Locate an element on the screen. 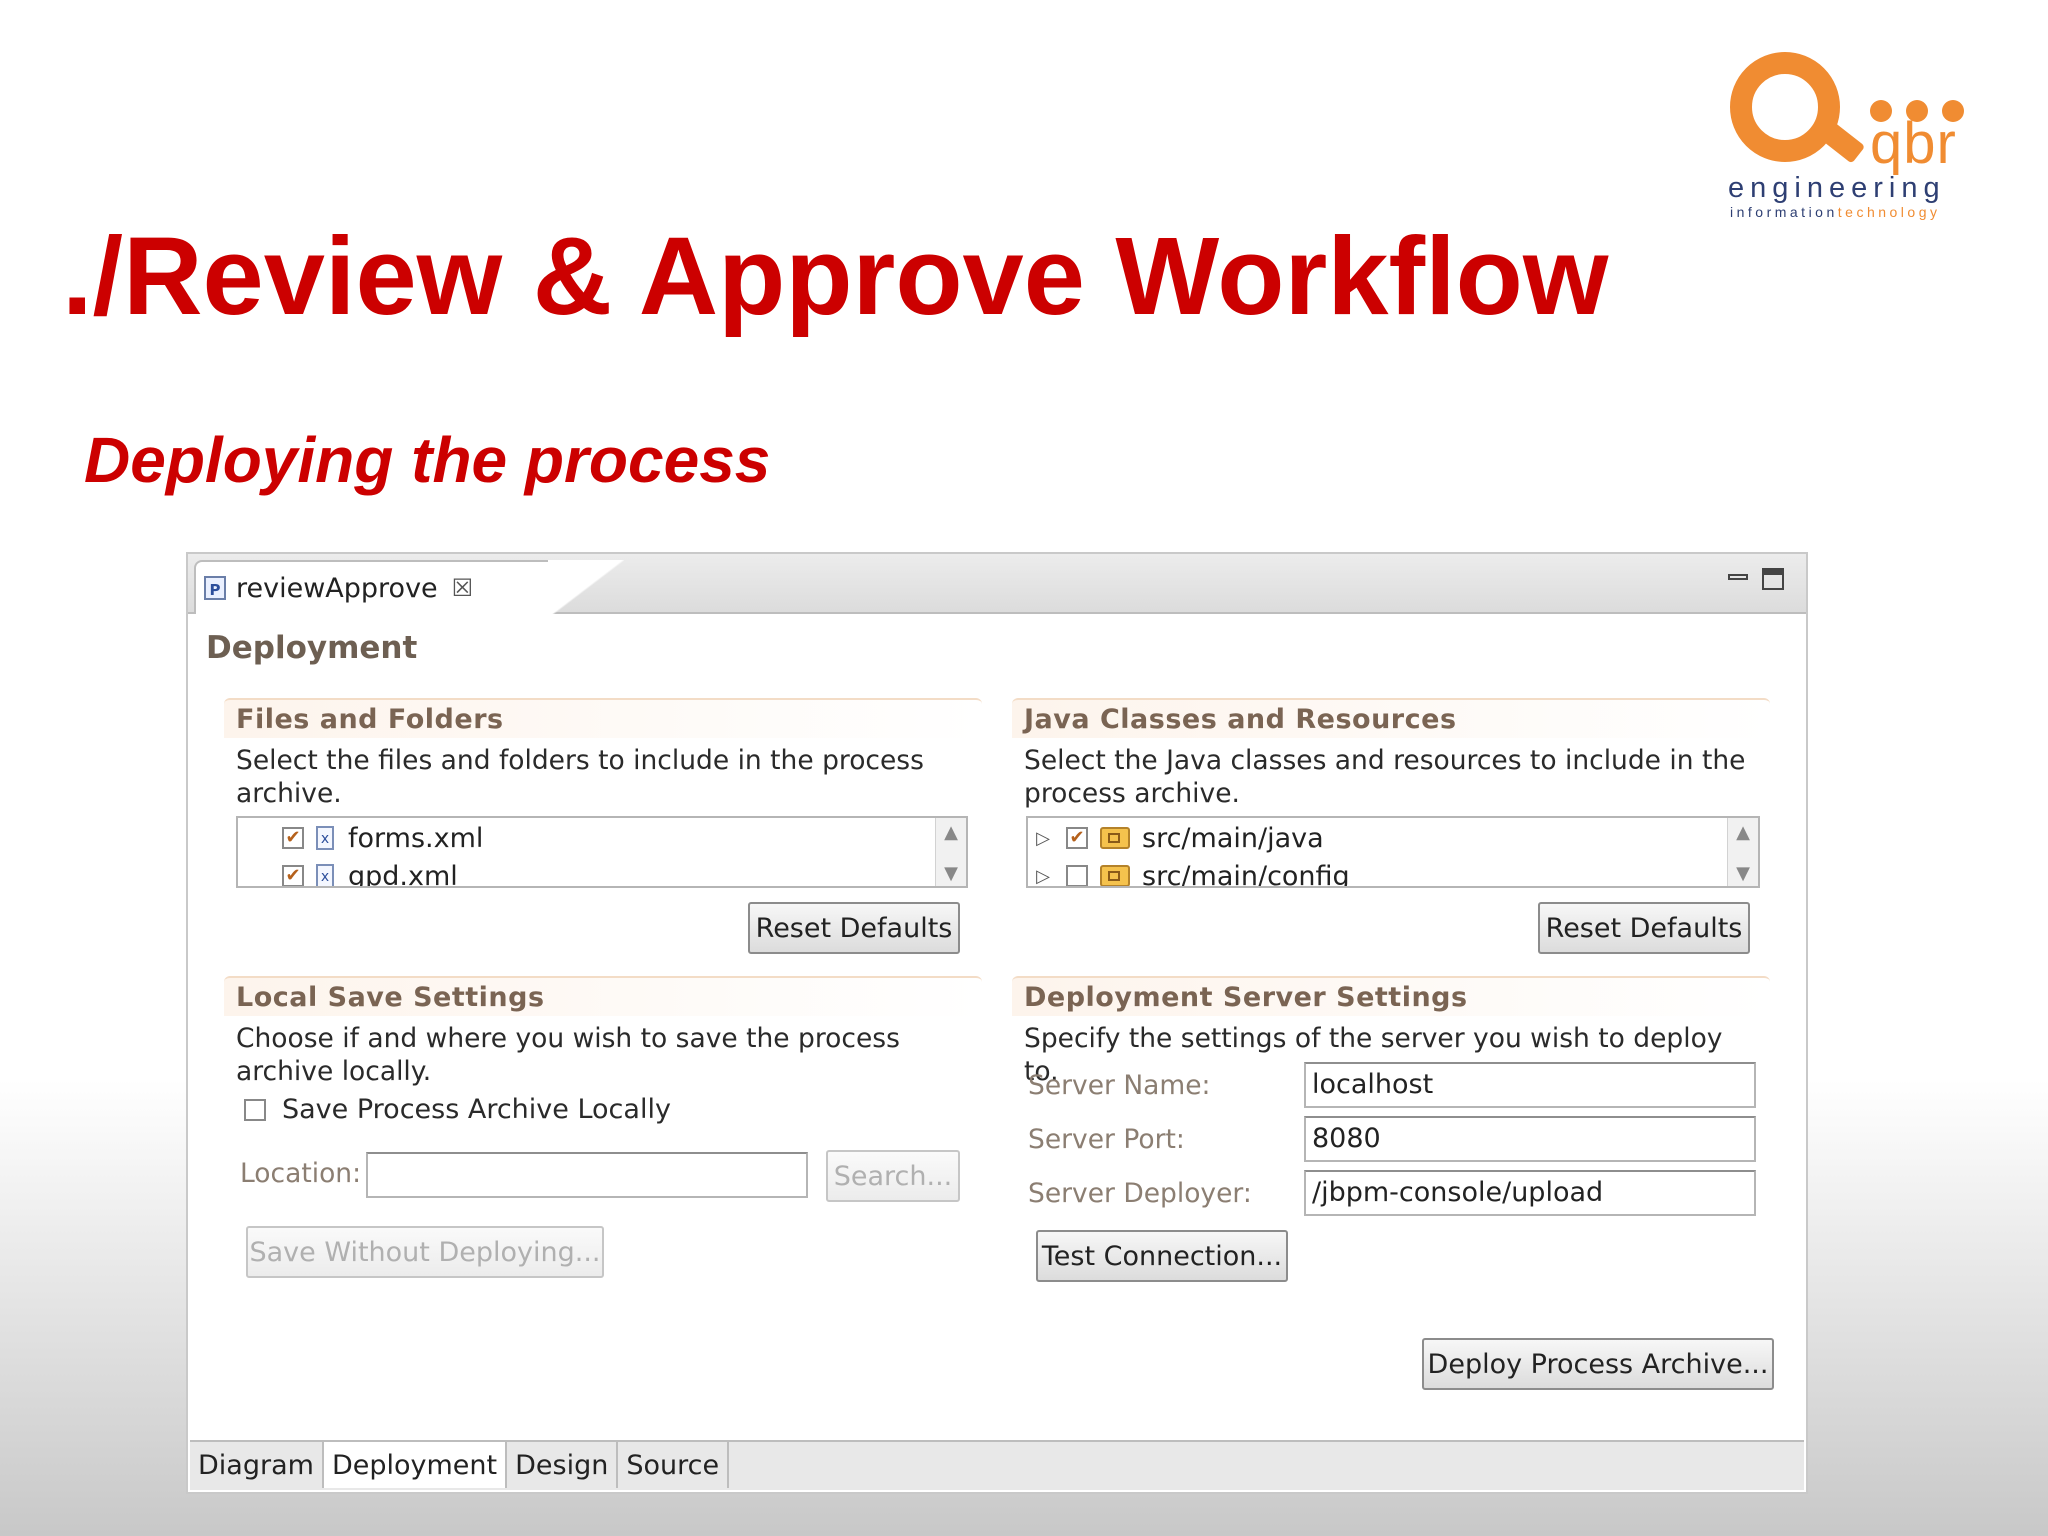  location-input is located at coordinates (587, 1175).